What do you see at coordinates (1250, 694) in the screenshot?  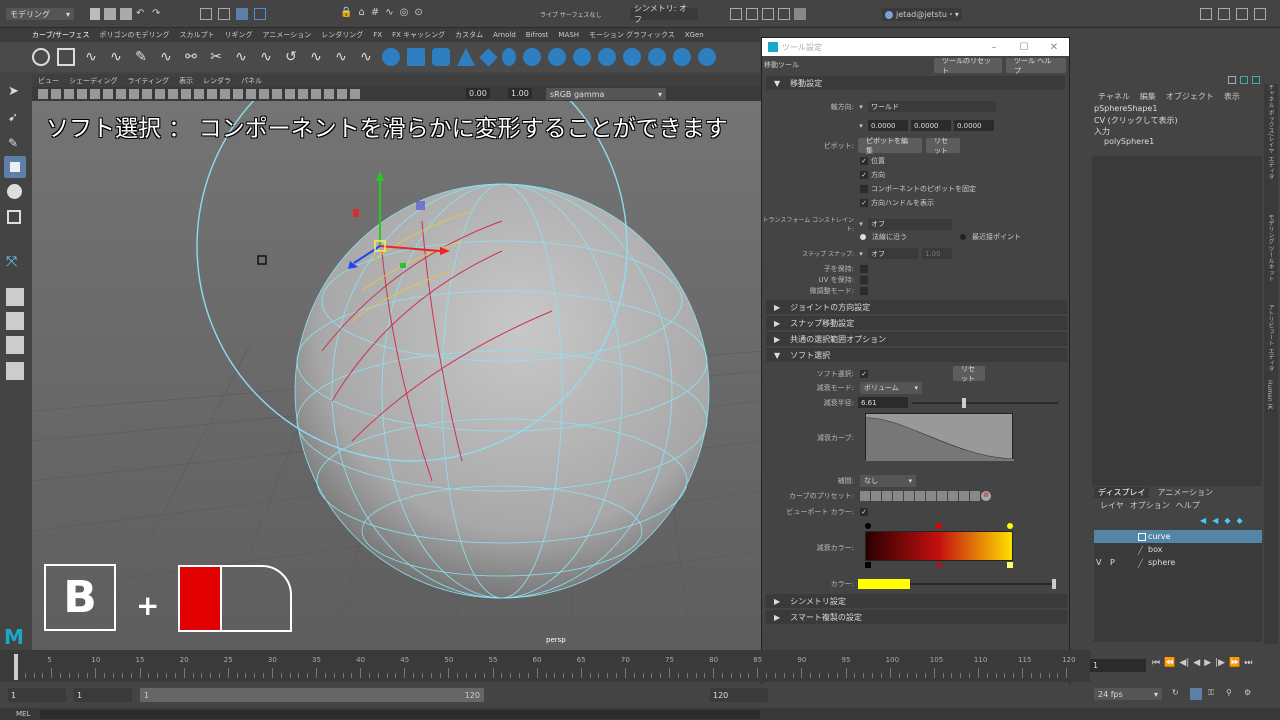 I see `anim-prefs-icon: ⚙` at bounding box center [1250, 694].